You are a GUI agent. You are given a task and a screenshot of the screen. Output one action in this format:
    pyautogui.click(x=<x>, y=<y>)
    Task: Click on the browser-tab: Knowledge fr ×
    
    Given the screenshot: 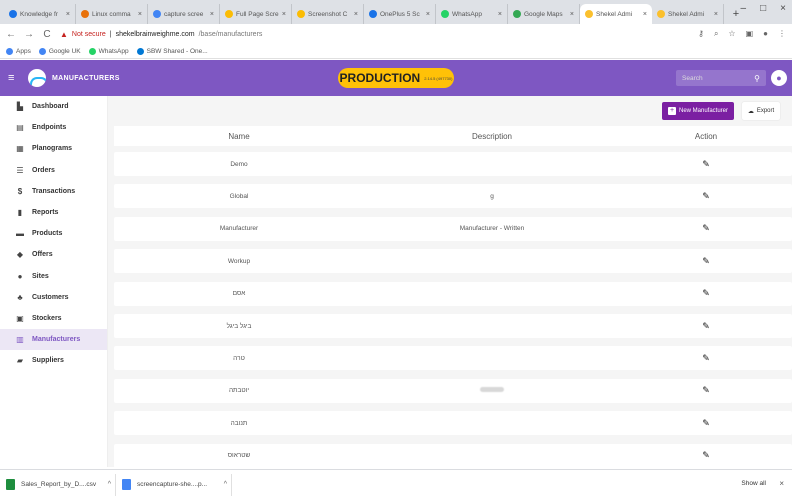 What is the action you would take?
    pyautogui.click(x=40, y=14)
    